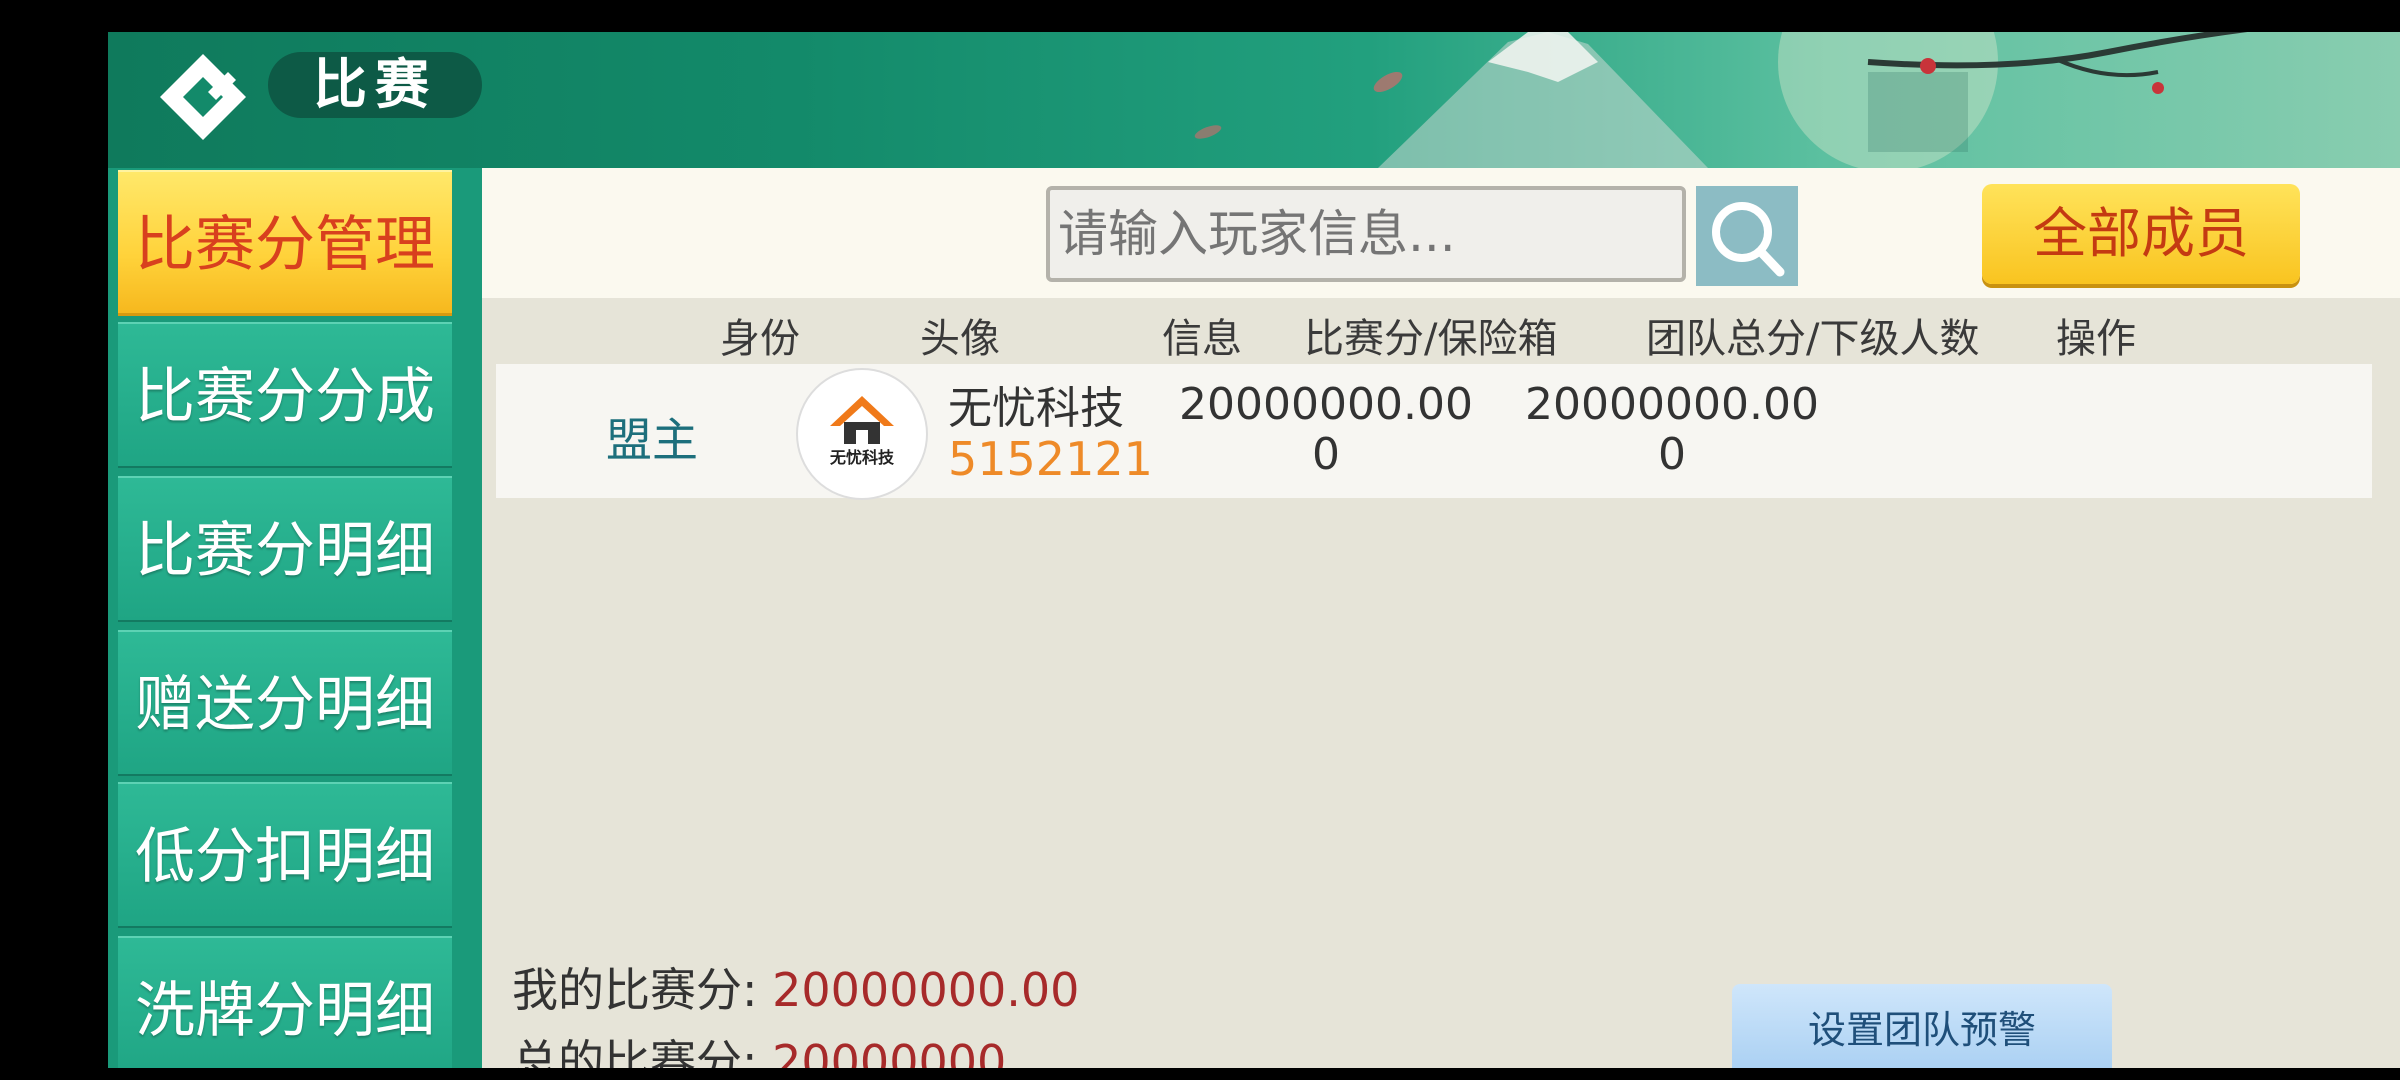 The image size is (2400, 1080). I want to click on header-score-safebox: 比赛分/保险箱, so click(1431, 339).